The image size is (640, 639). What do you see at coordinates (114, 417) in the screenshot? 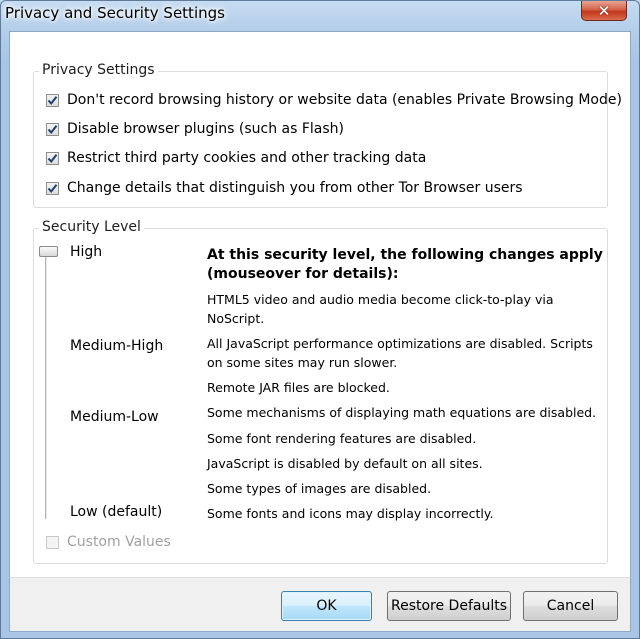
I see `level-medium-low: Medium-Low` at bounding box center [114, 417].